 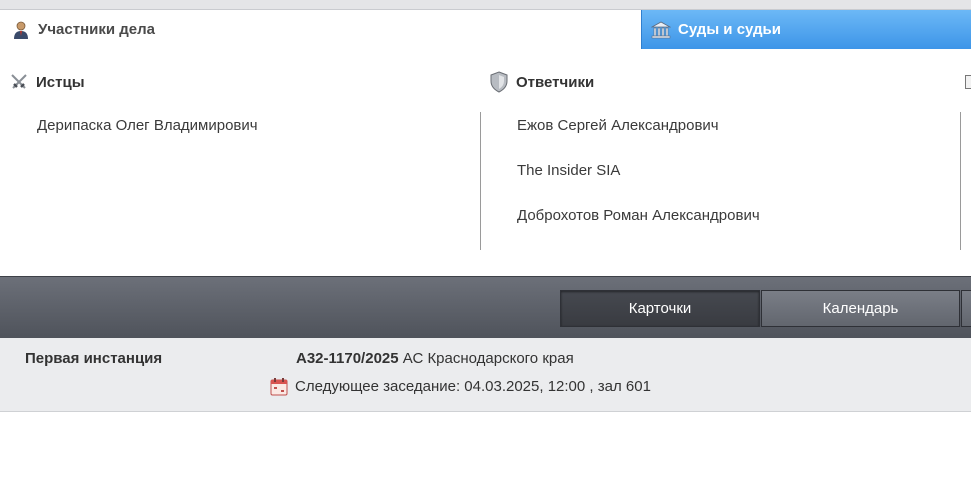 I want to click on defendant-item: Доброхотов Роман Александрович, so click(x=638, y=215).